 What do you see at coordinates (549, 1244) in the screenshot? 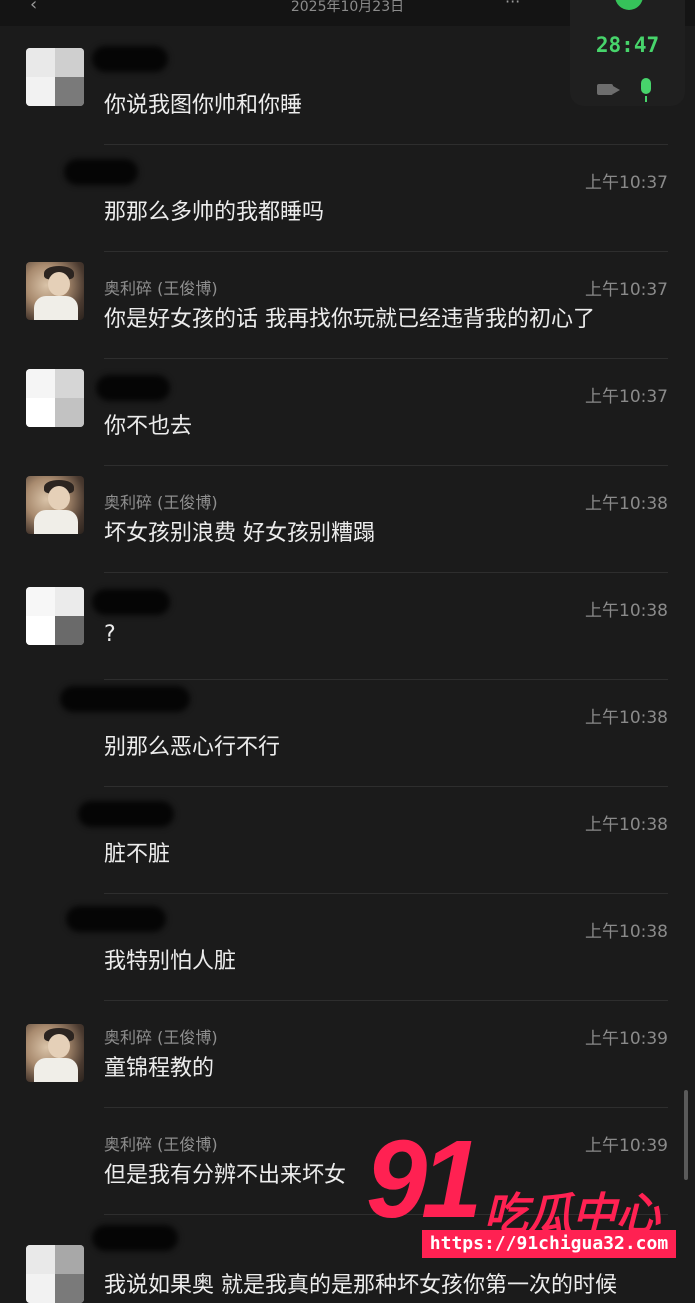
I see `watermark-url: https://91chigua32.com` at bounding box center [549, 1244].